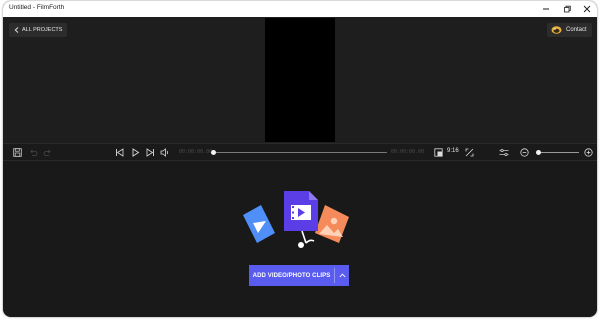  I want to click on save-icon, so click(17, 152).